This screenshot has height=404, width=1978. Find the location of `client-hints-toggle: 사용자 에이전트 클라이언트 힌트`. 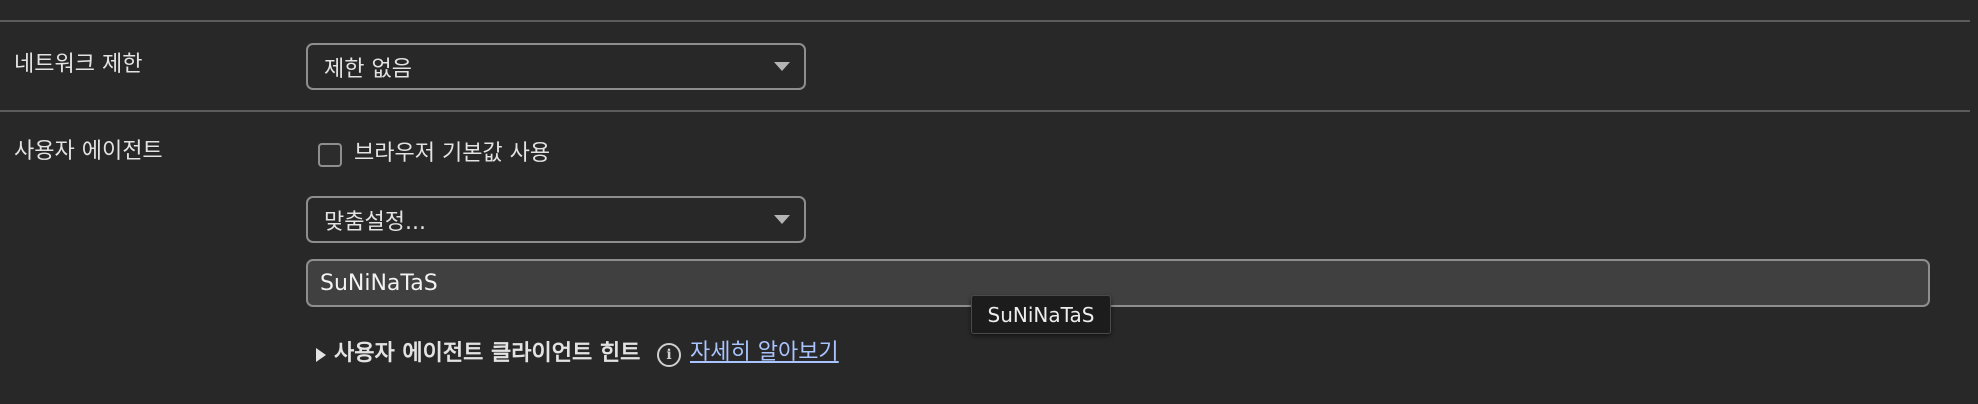

client-hints-toggle: 사용자 에이전트 클라이언트 힌트 is located at coordinates (487, 354).